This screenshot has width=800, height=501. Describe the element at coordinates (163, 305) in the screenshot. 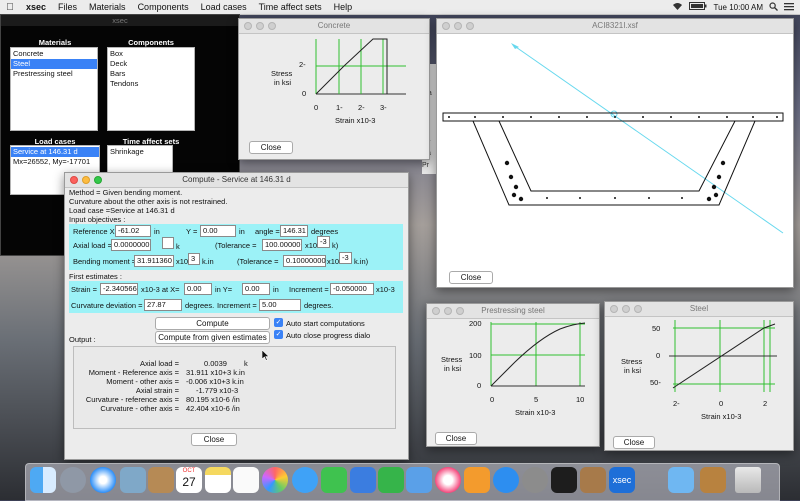

I see `curvature-deviation-input: 27.87` at that location.